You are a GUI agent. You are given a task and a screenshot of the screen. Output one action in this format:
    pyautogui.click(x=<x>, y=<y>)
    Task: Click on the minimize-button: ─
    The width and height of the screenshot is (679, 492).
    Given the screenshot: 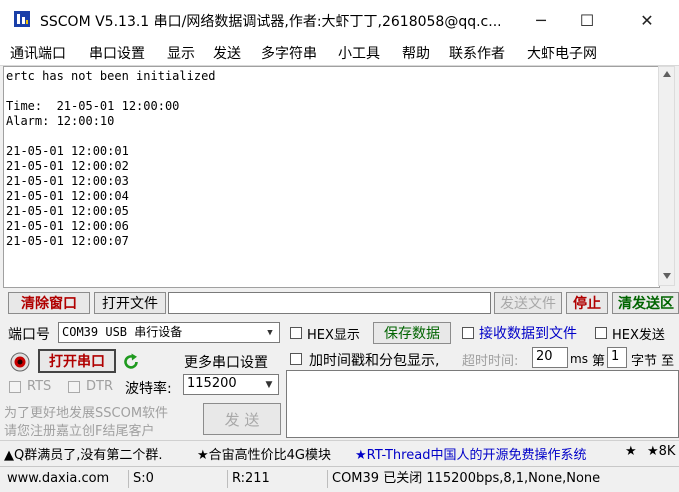 What is the action you would take?
    pyautogui.click(x=541, y=20)
    